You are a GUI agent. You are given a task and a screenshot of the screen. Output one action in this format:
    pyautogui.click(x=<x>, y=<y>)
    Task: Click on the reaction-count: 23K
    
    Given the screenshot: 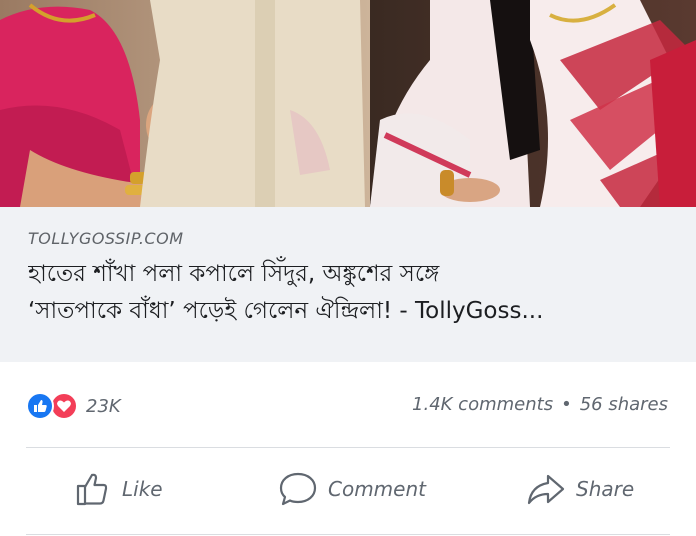 What is the action you would take?
    pyautogui.click(x=103, y=406)
    